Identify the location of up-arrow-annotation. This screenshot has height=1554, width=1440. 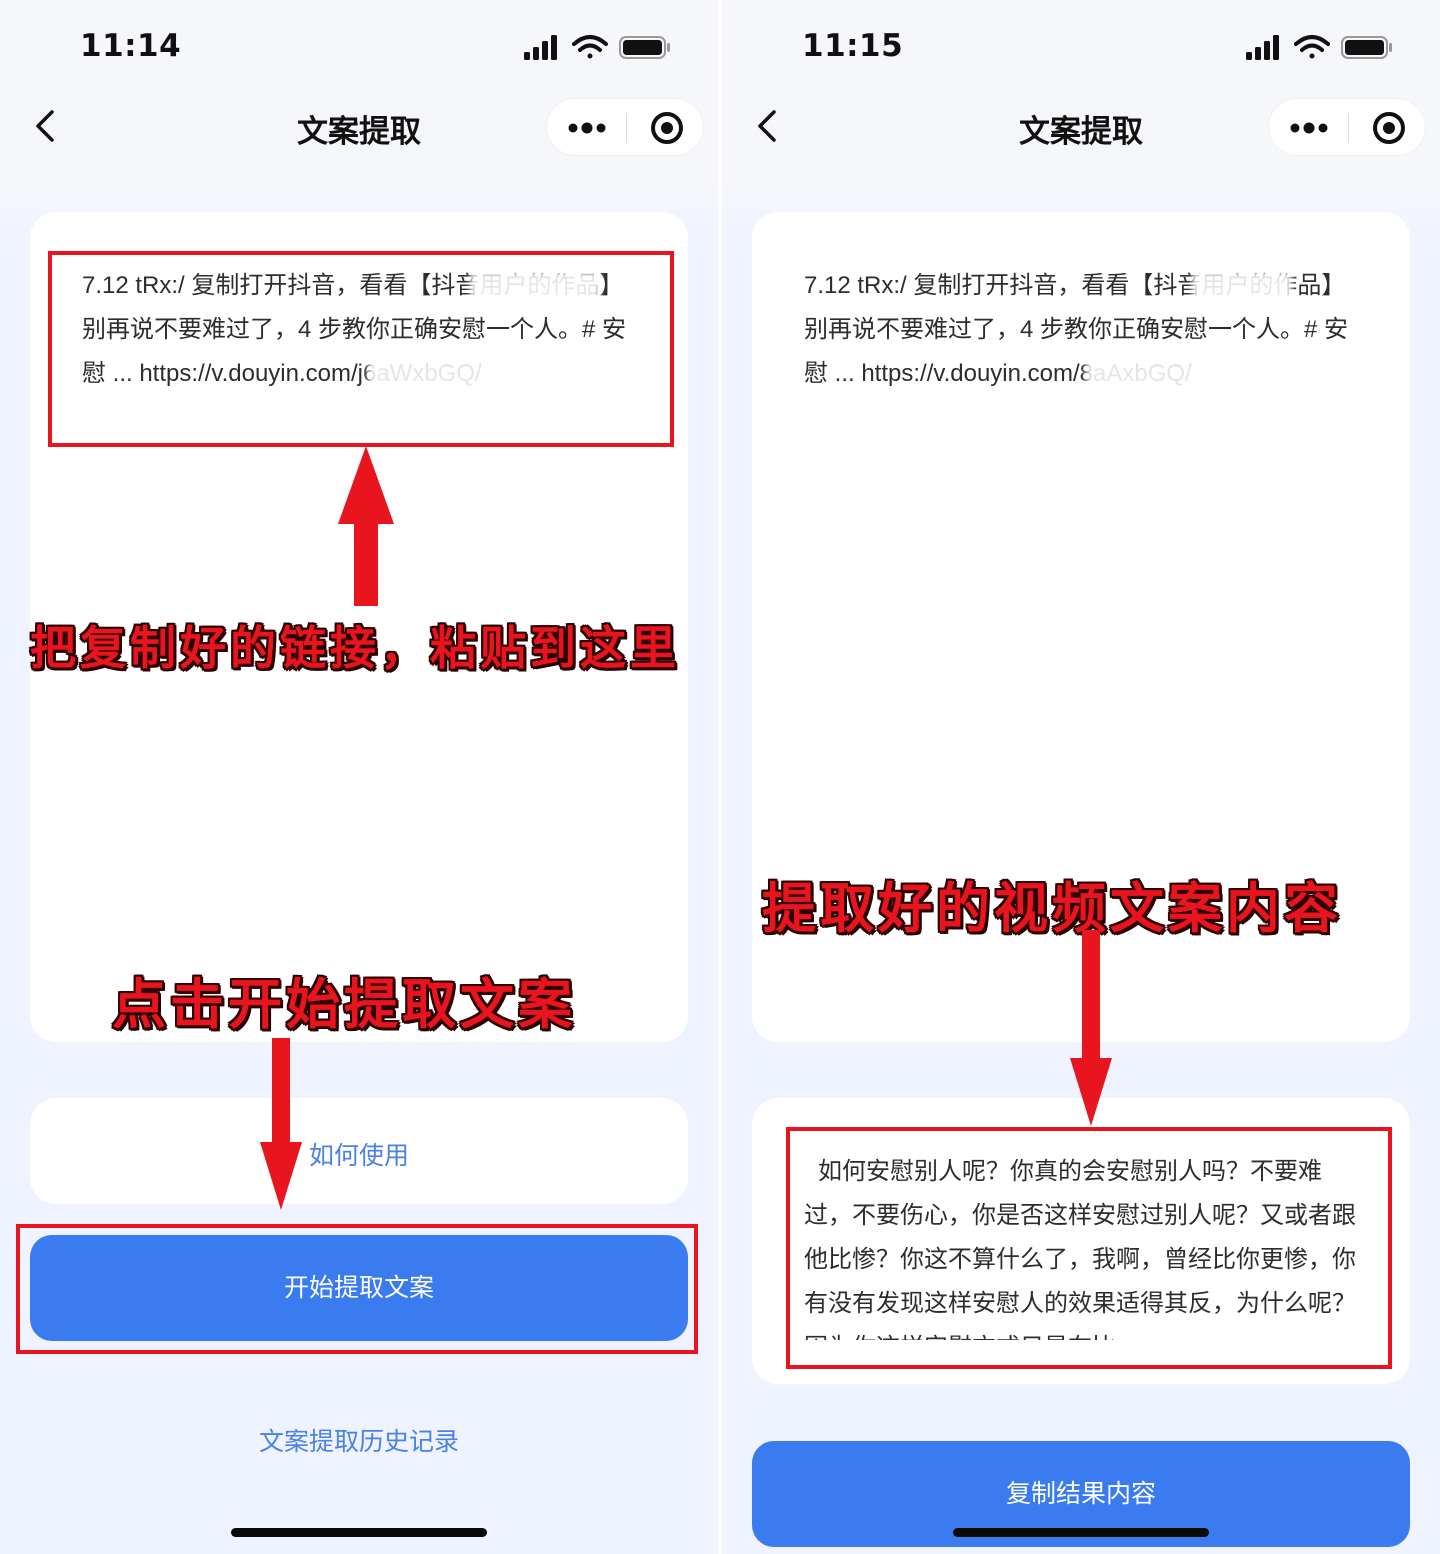
(366, 526).